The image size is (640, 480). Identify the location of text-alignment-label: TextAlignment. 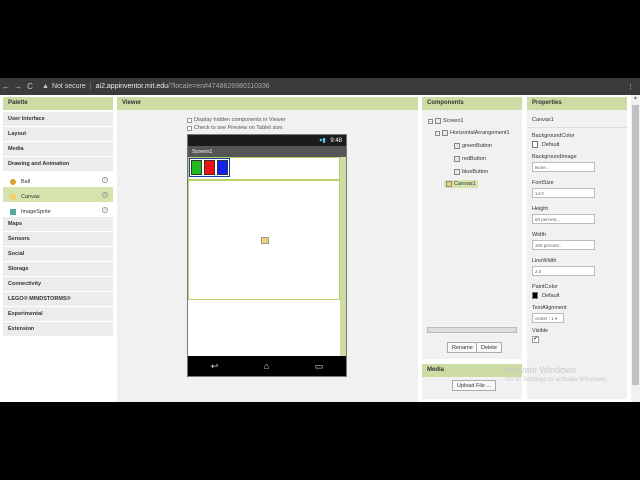
(549, 308).